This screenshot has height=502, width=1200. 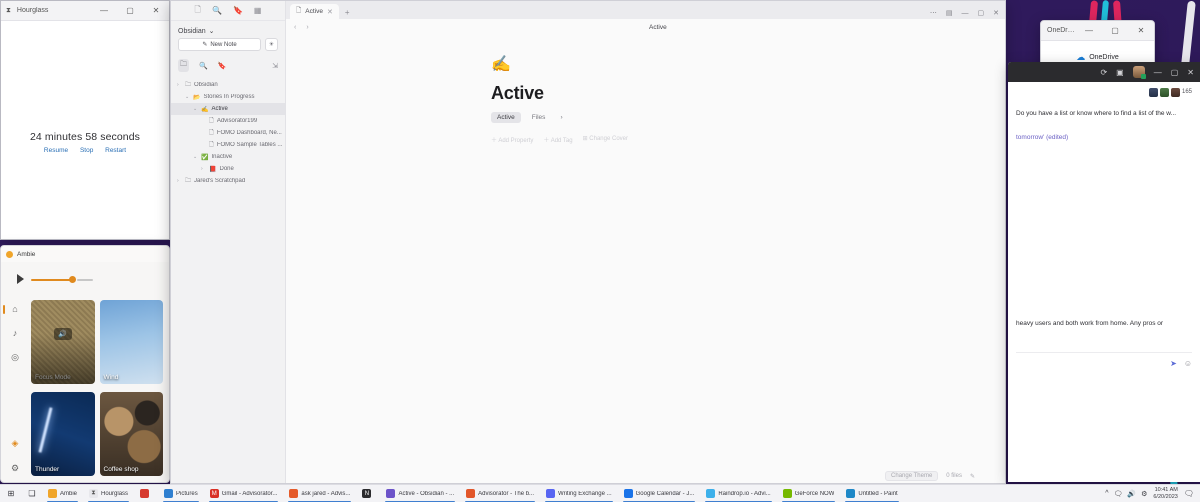 What do you see at coordinates (222, 66) in the screenshot?
I see `bookmarks-icon: 🔖` at bounding box center [222, 66].